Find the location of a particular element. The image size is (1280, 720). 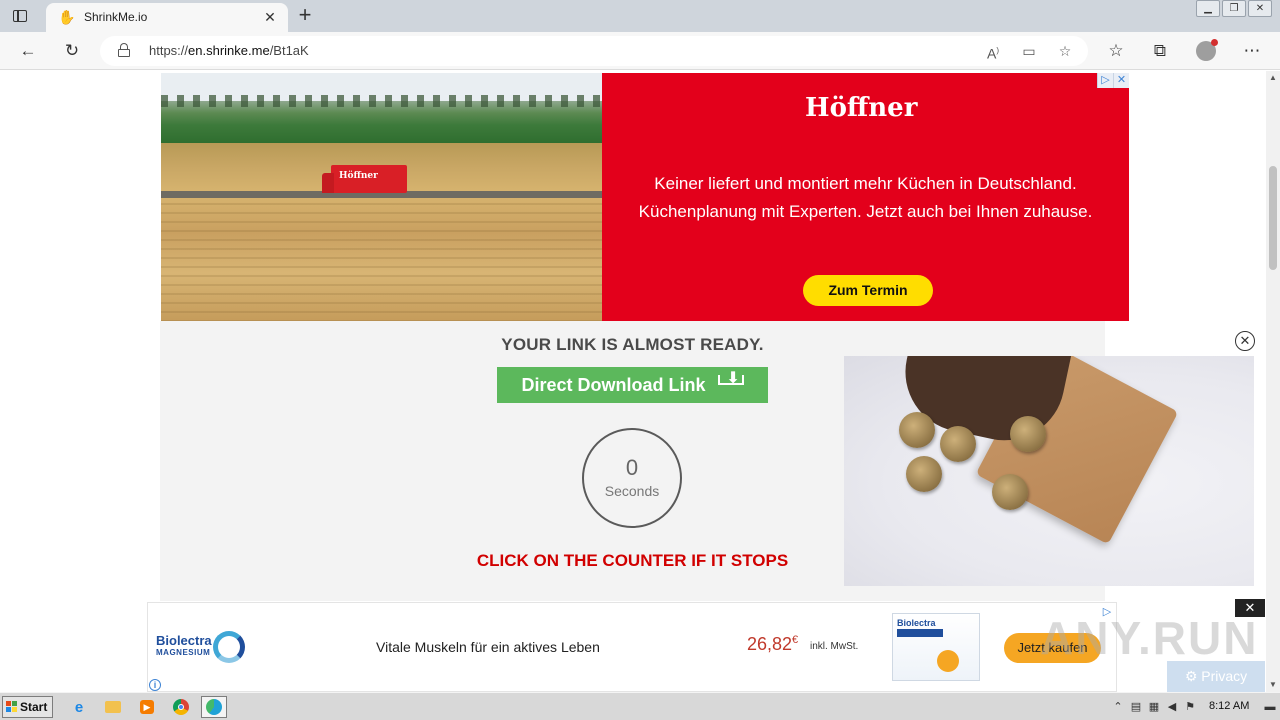

biolectra-logo: Biolectra MAGNESIUM is located at coordinates (200, 647).